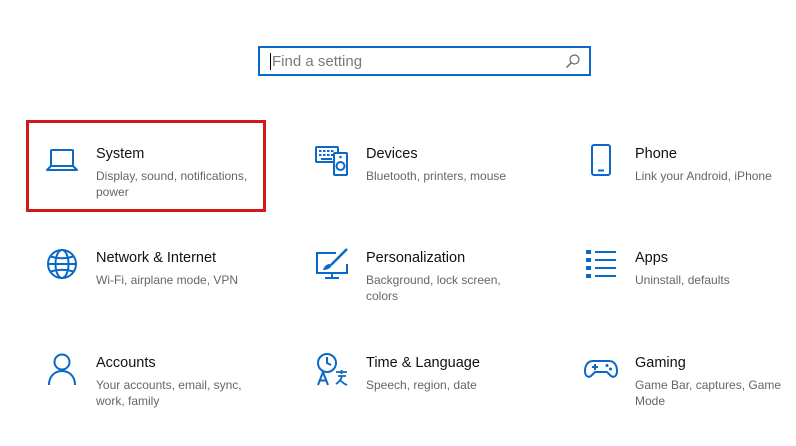 Image resolution: width=796 pixels, height=446 pixels. Describe the element at coordinates (680, 375) in the screenshot. I see `tile-gaming: Gaming Game Bar, captures, Game Mode` at that location.